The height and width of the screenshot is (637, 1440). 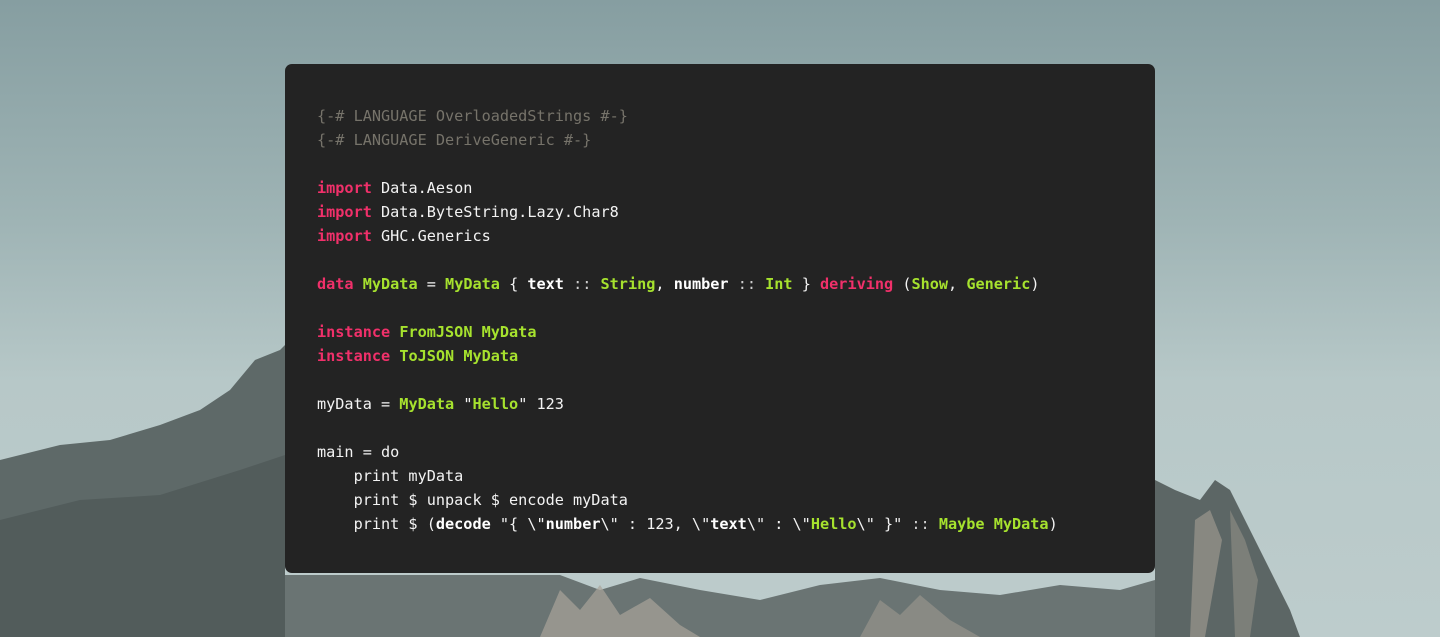 What do you see at coordinates (495, 212) in the screenshot?
I see `code-token: Data.ByteString.Lazy.Char8` at bounding box center [495, 212].